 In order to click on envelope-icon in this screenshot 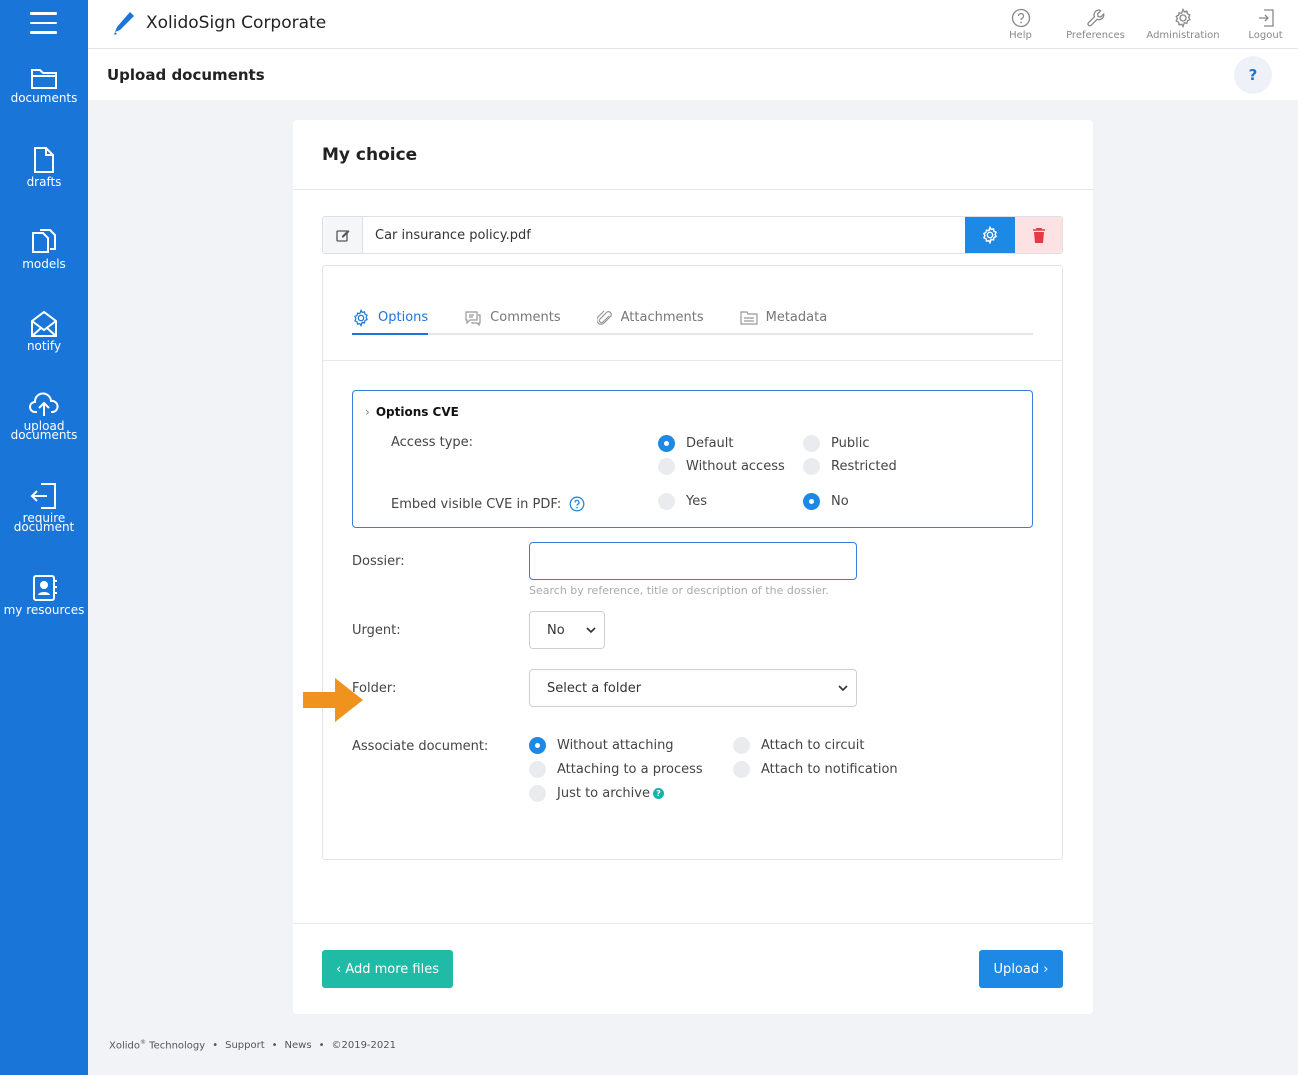, I will do `click(44, 323)`.